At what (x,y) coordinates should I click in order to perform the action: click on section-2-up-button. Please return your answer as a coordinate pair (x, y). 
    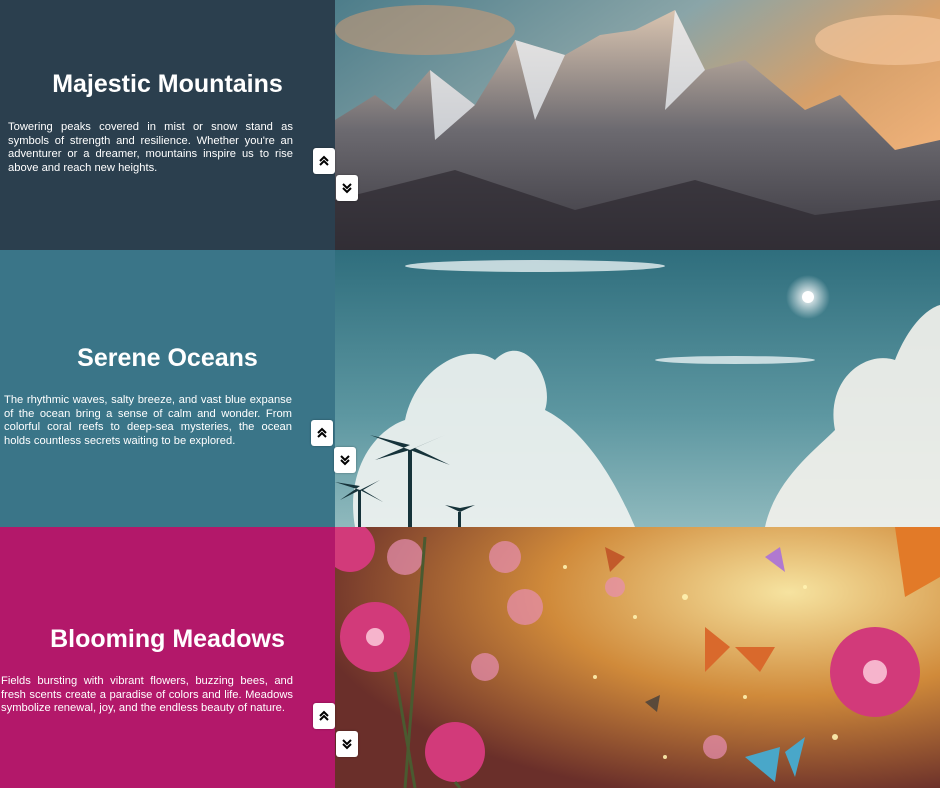
    Looking at the image, I should click on (322, 433).